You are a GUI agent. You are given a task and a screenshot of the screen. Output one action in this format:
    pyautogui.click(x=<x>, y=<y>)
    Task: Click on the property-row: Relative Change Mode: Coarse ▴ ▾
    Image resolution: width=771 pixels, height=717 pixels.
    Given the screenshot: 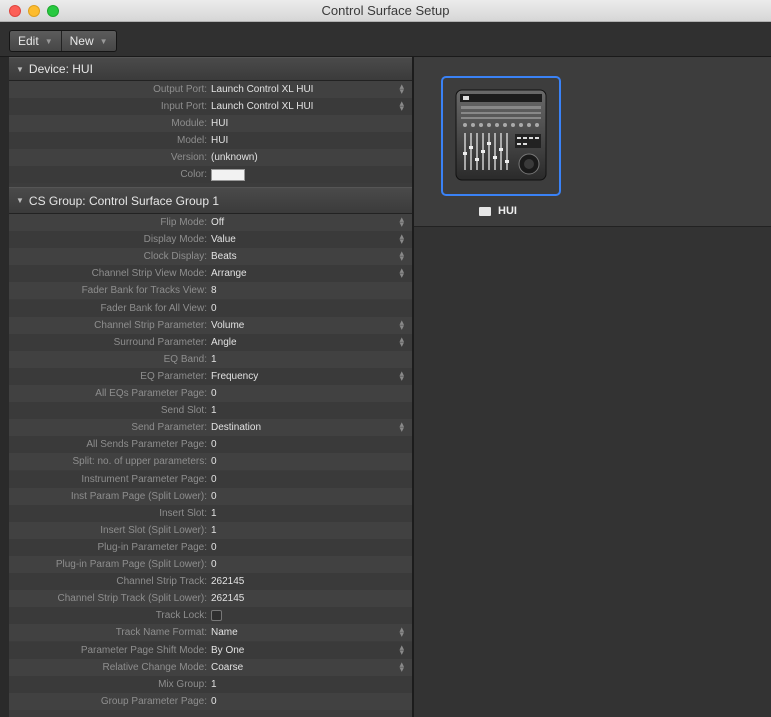 What is the action you would take?
    pyautogui.click(x=210, y=667)
    